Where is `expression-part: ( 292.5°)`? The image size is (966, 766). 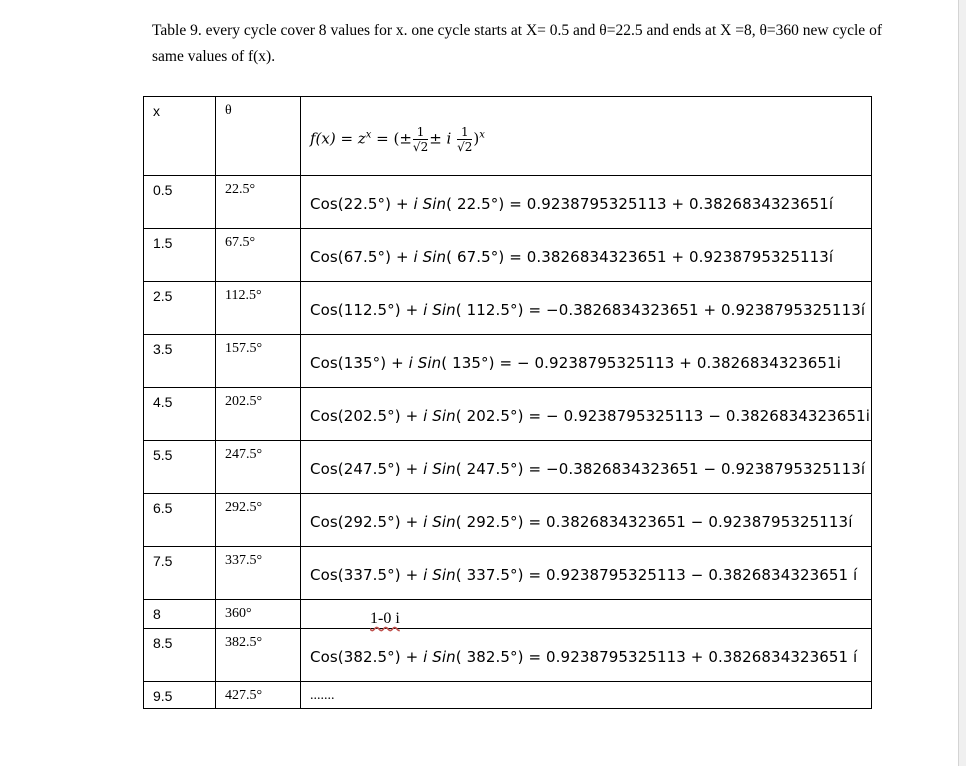
expression-part: ( 292.5°) is located at coordinates (489, 522).